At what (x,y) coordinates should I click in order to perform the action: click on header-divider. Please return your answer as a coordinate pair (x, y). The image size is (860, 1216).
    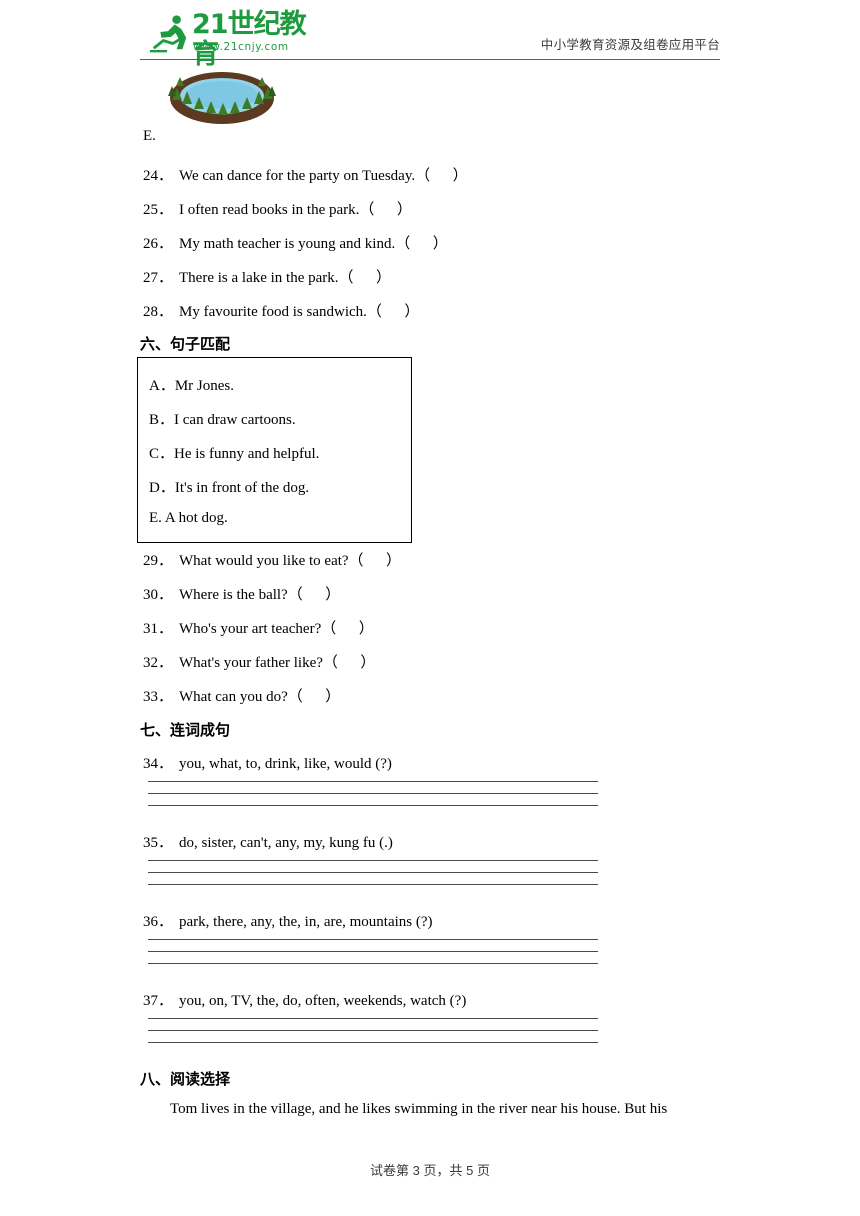
    Looking at the image, I should click on (430, 59).